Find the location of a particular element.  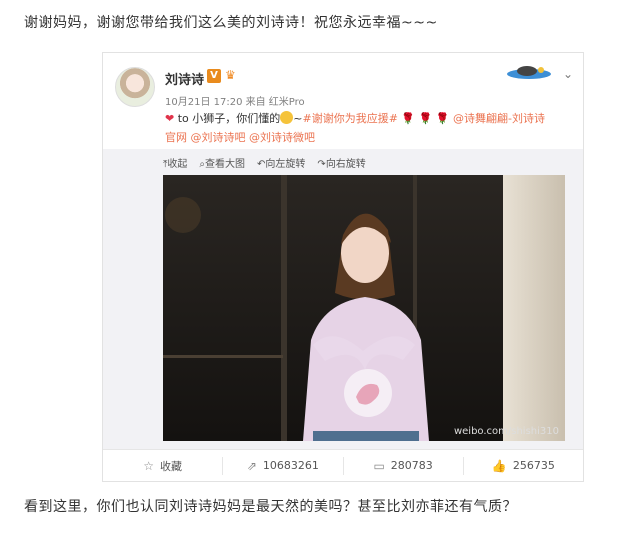

collapse-button: ⤒收起 is located at coordinates (175, 162).